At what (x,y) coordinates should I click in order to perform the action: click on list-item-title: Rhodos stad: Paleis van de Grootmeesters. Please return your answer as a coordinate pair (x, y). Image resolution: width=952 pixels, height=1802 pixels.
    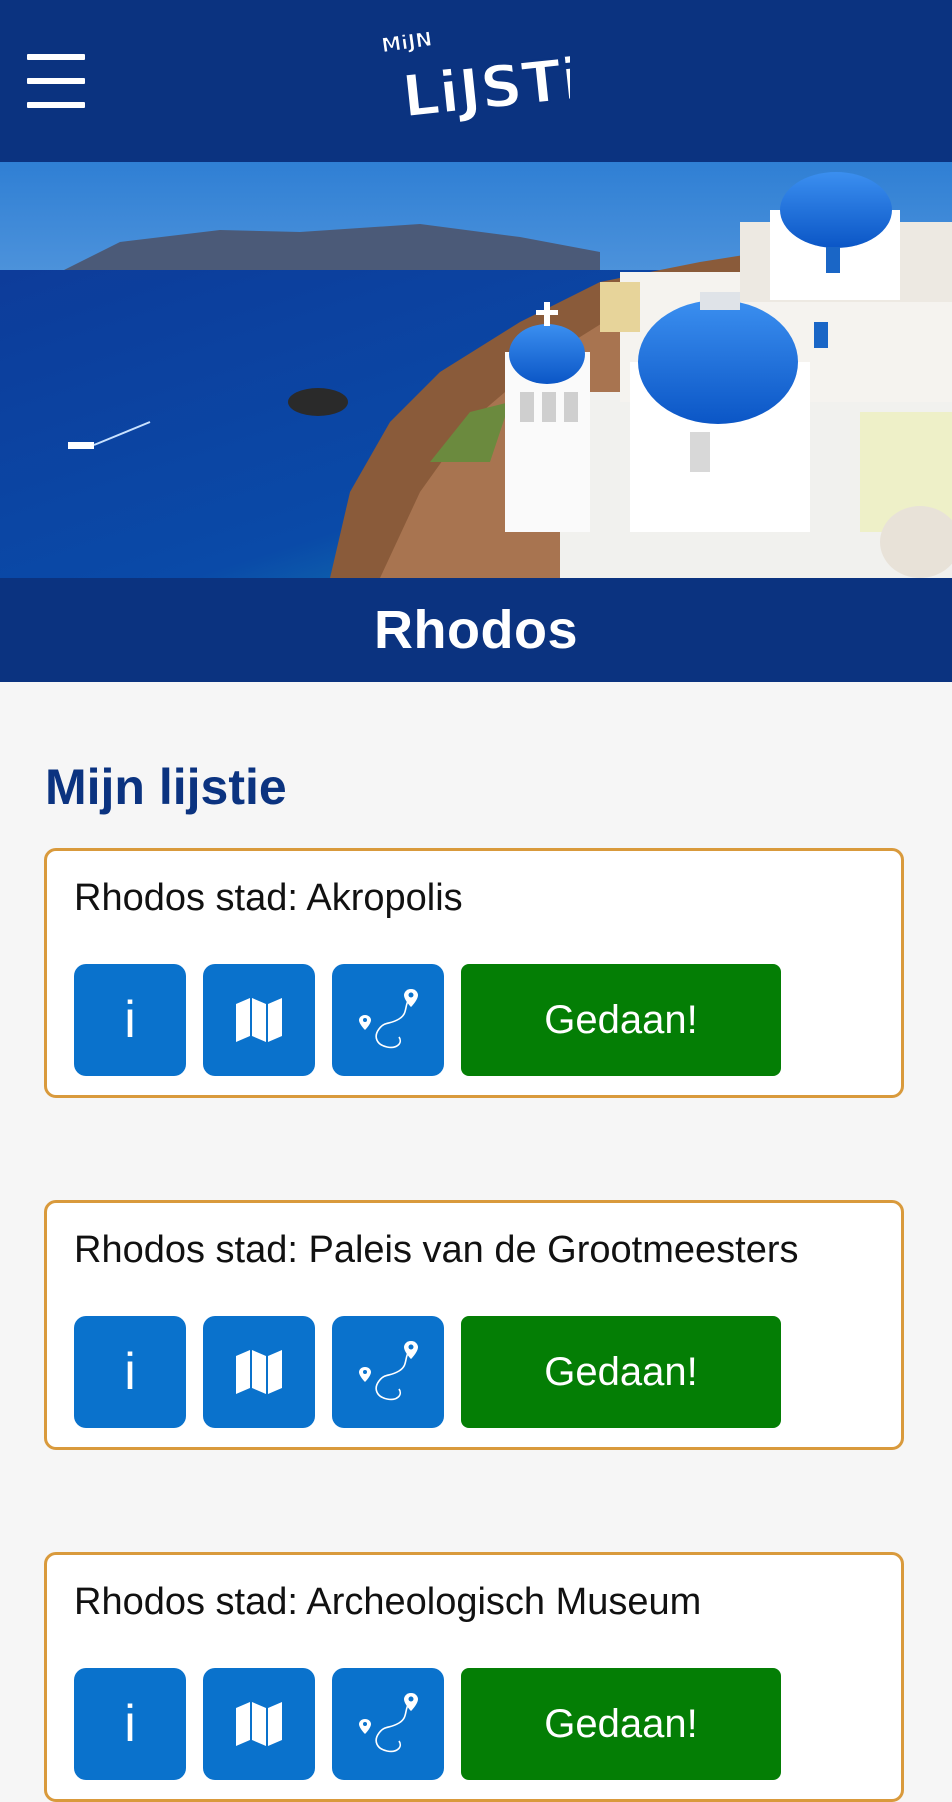
    Looking at the image, I should click on (436, 1250).